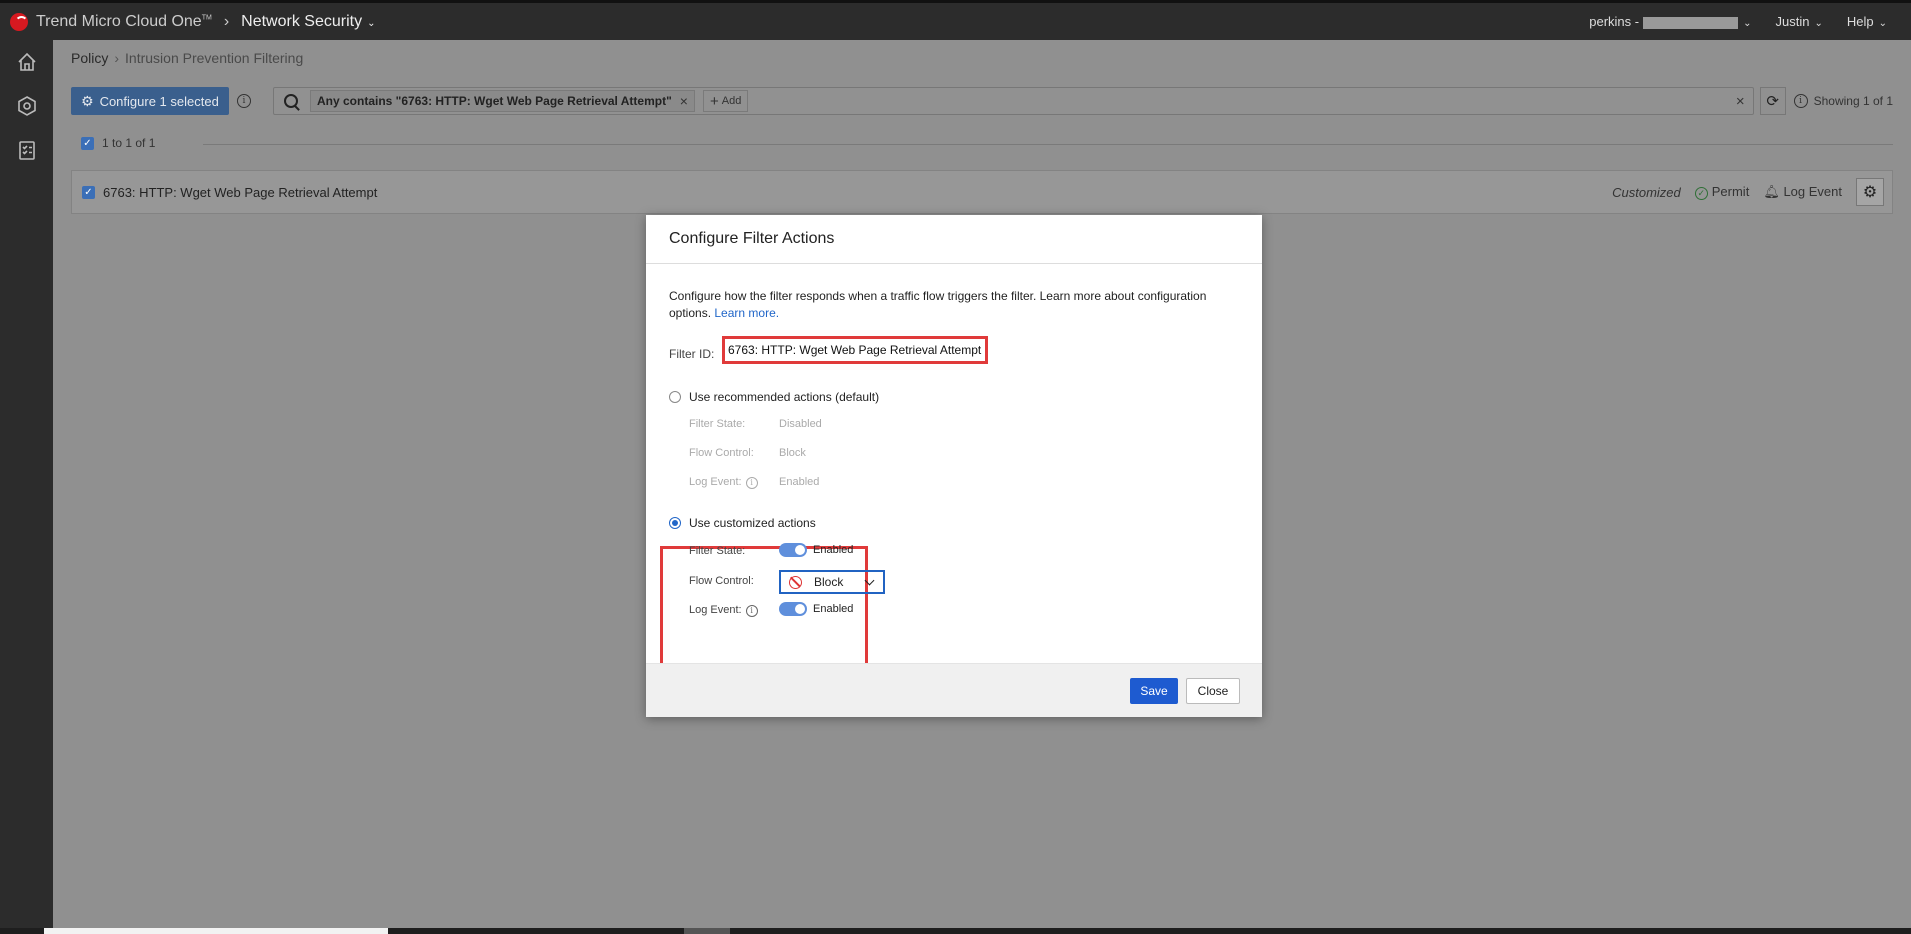 Image resolution: width=1911 pixels, height=934 pixels. I want to click on row-checkbox: ✓, so click(88, 192).